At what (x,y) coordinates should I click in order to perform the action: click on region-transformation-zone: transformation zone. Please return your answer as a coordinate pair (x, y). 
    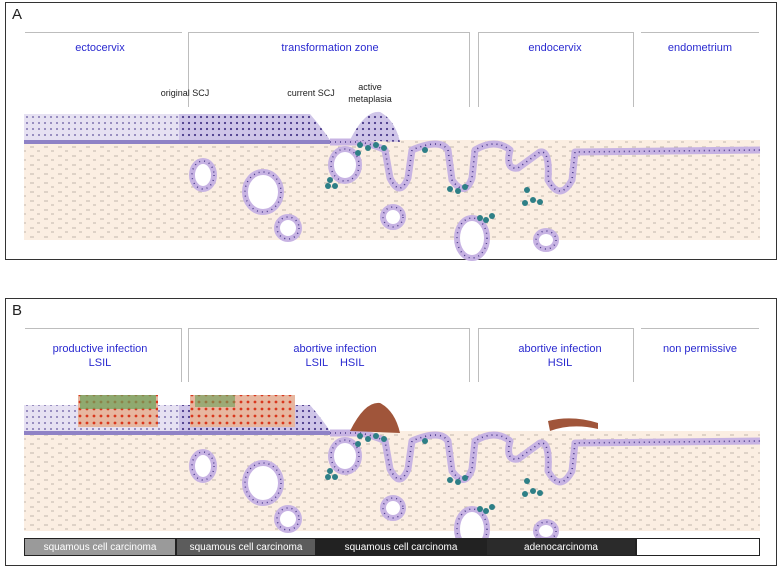
    Looking at the image, I should click on (330, 48).